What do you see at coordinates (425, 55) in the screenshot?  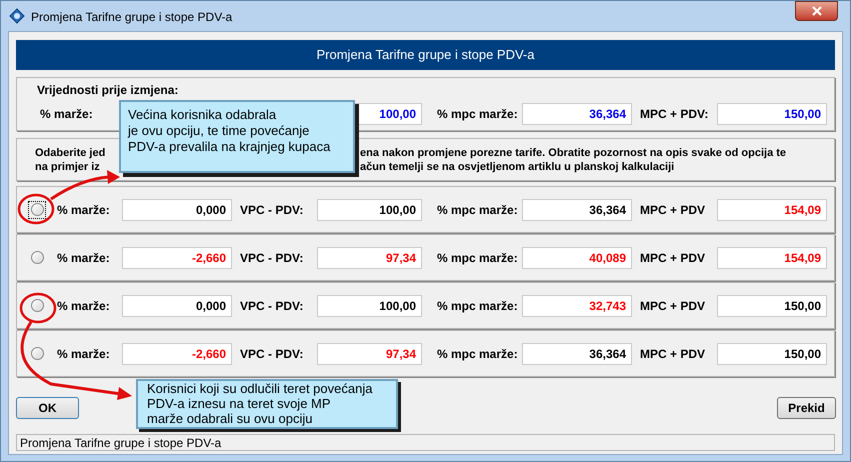 I see `dialog-header: Promjena Tarifne grupe i stope PDV-a` at bounding box center [425, 55].